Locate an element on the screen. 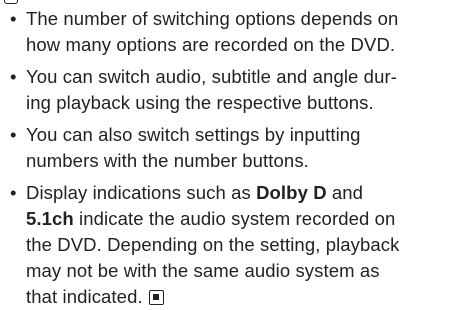  dolby-d-indicator-text: Dolby D is located at coordinates (291, 192).